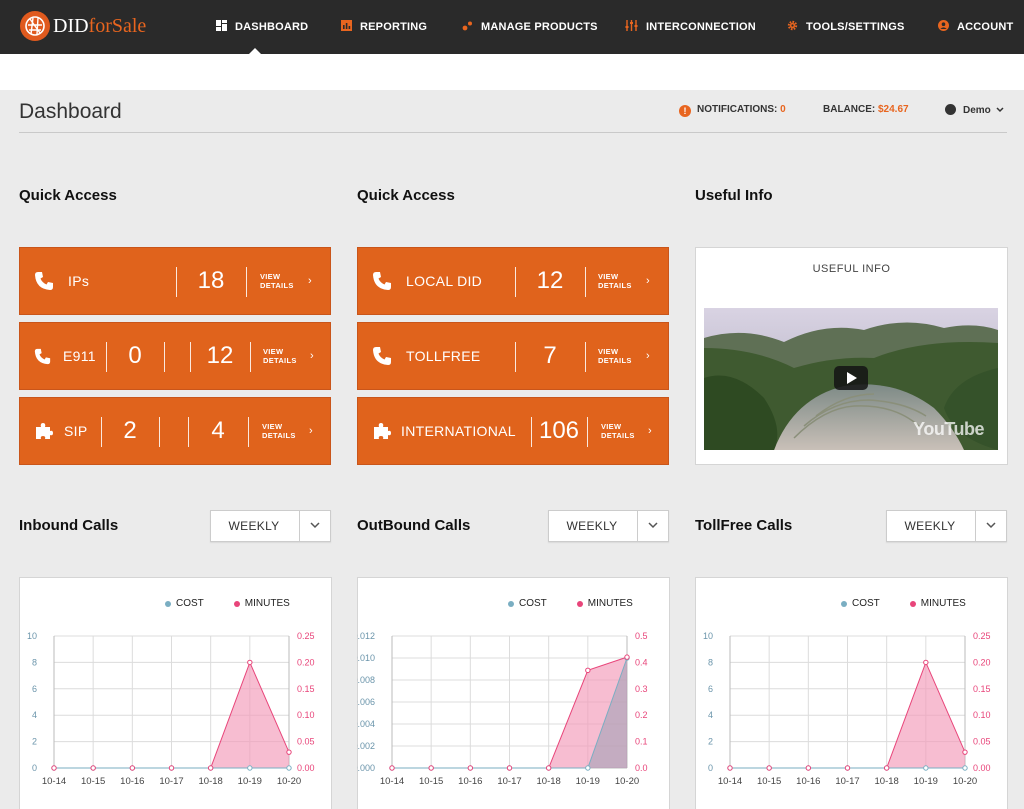 The height and width of the screenshot is (809, 1024). What do you see at coordinates (974, 110) in the screenshot?
I see `user-menu: Demo` at bounding box center [974, 110].